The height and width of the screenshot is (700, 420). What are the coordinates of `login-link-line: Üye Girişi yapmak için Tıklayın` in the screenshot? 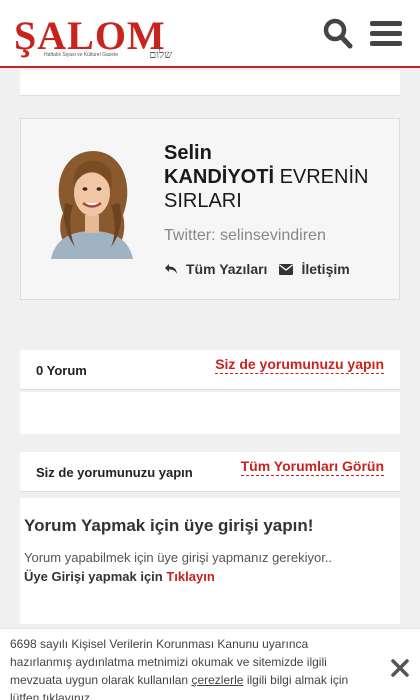 It's located at (119, 576).